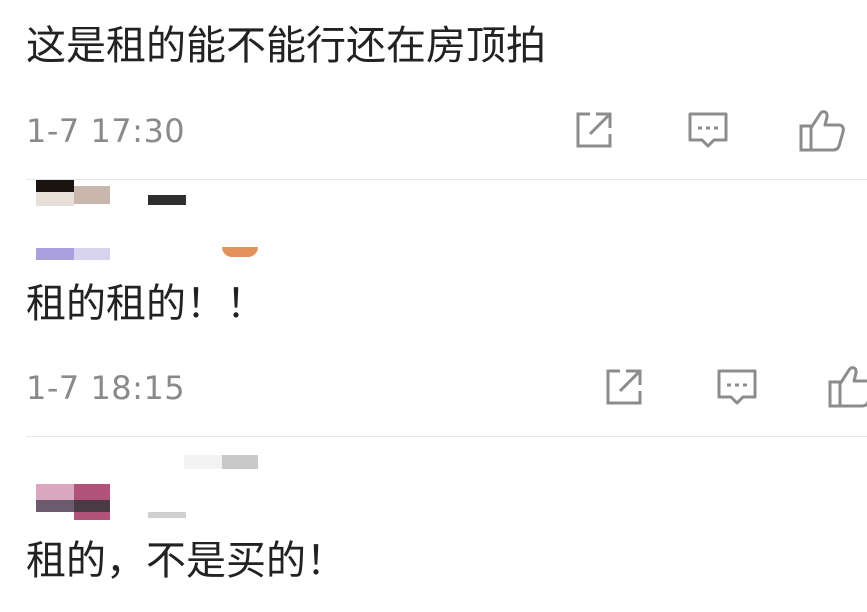  I want to click on comment-text: 这是租的能不能行还在房顶拍, so click(286, 46).